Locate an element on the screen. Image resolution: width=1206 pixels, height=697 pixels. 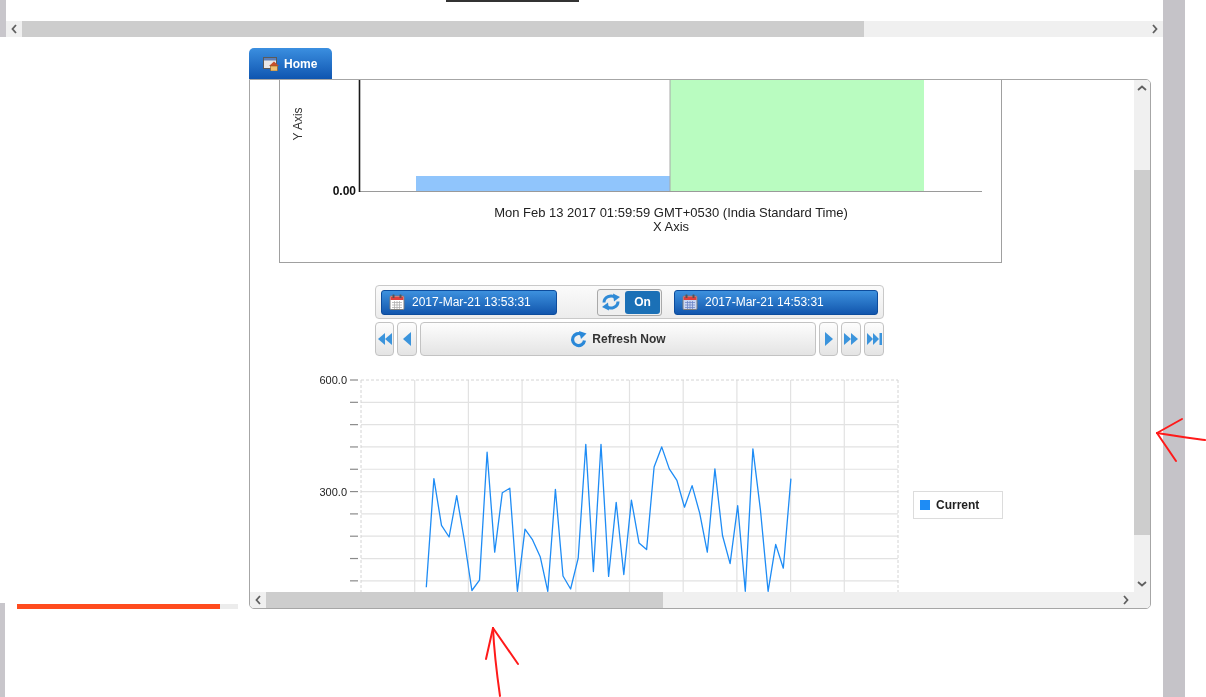
fast-forward-icon is located at coordinates (851, 339).